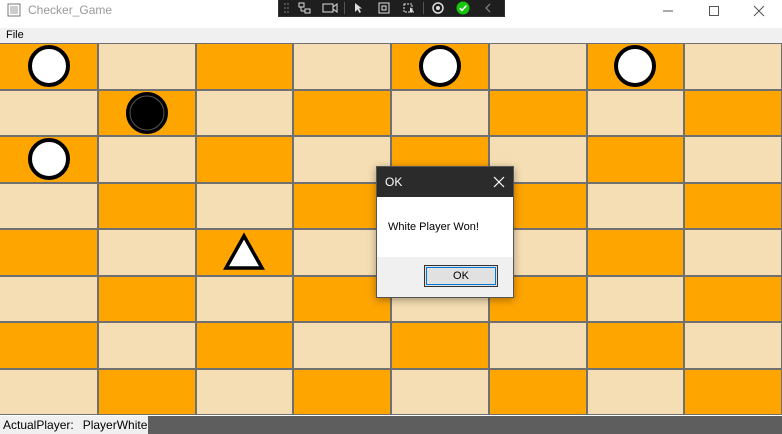  Describe the element at coordinates (733, 159) in the screenshot. I see `board-square-r2-c7` at that location.